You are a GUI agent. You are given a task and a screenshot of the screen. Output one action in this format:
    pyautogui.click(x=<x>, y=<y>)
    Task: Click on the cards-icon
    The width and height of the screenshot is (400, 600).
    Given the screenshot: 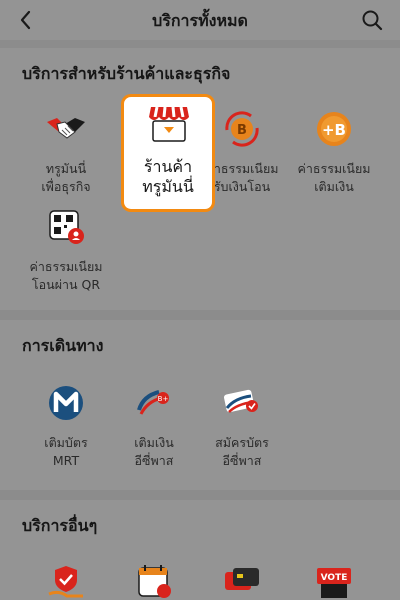 What is the action you would take?
    pyautogui.click(x=242, y=579)
    